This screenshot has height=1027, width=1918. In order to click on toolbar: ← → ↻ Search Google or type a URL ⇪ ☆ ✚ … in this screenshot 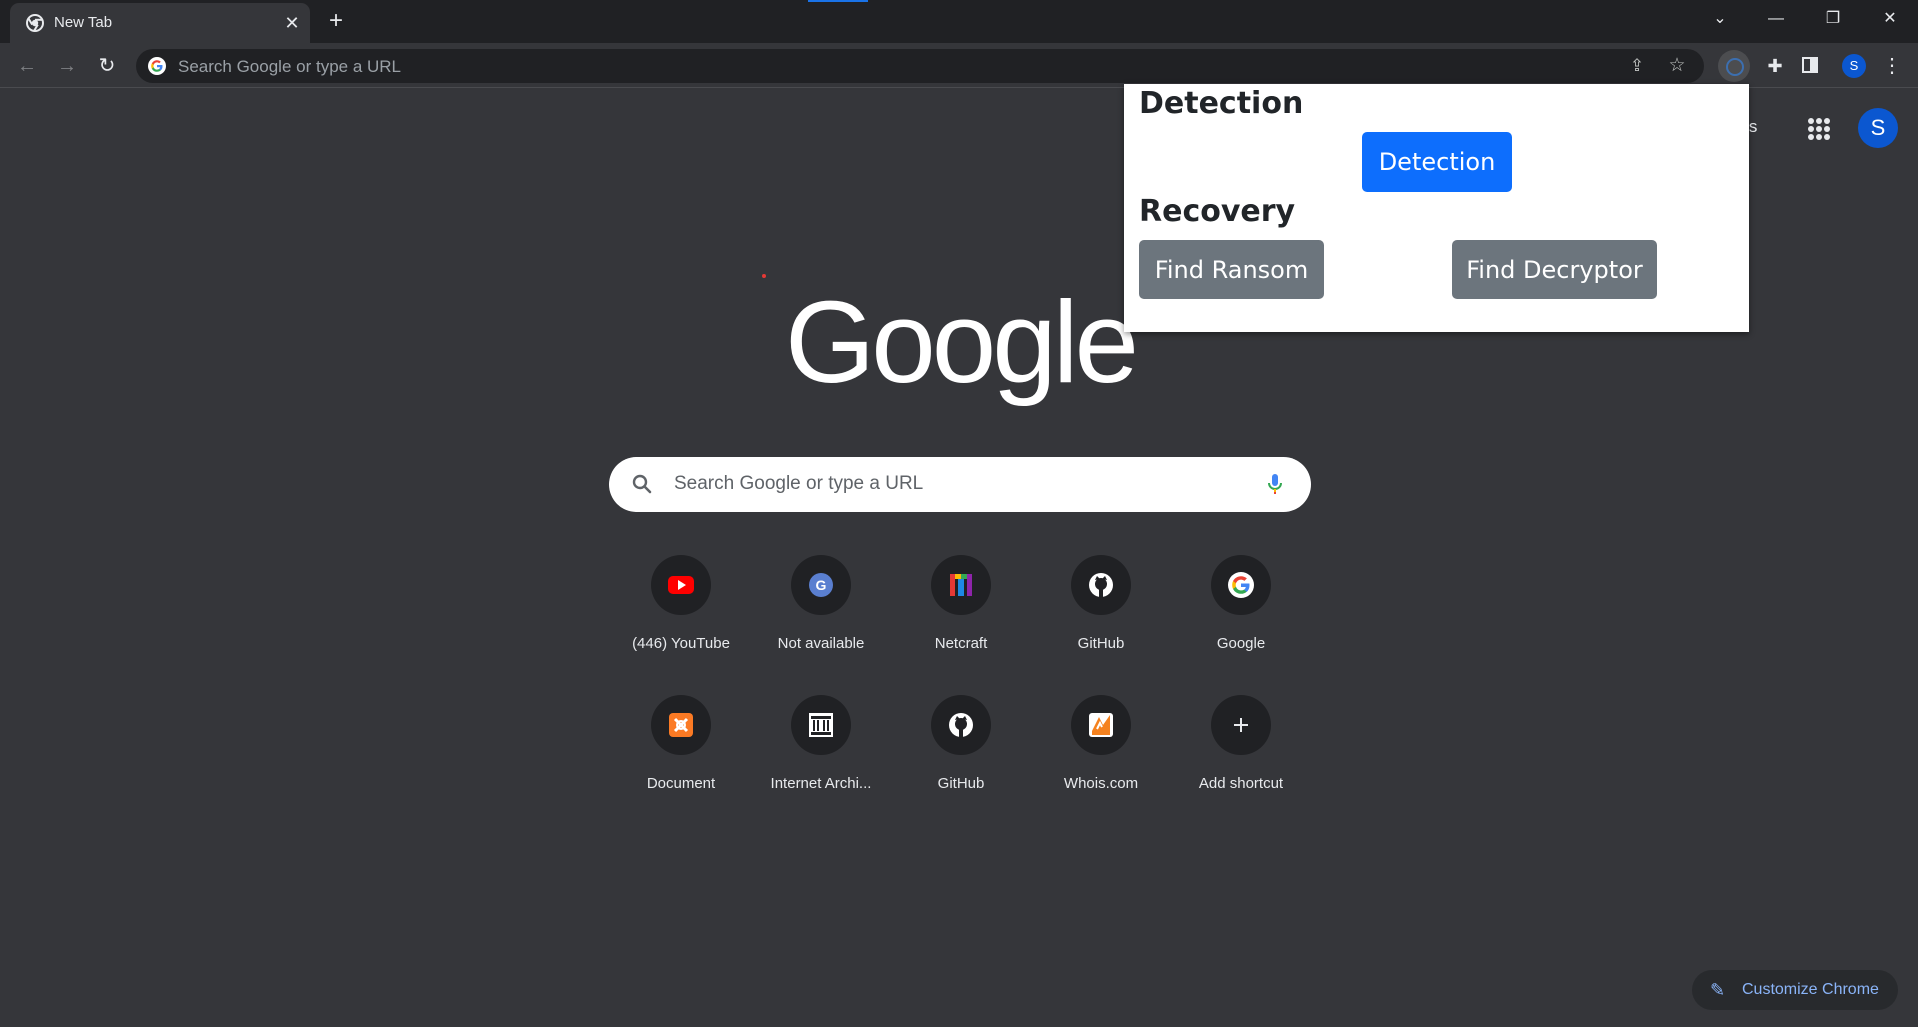, I will do `click(959, 65)`.